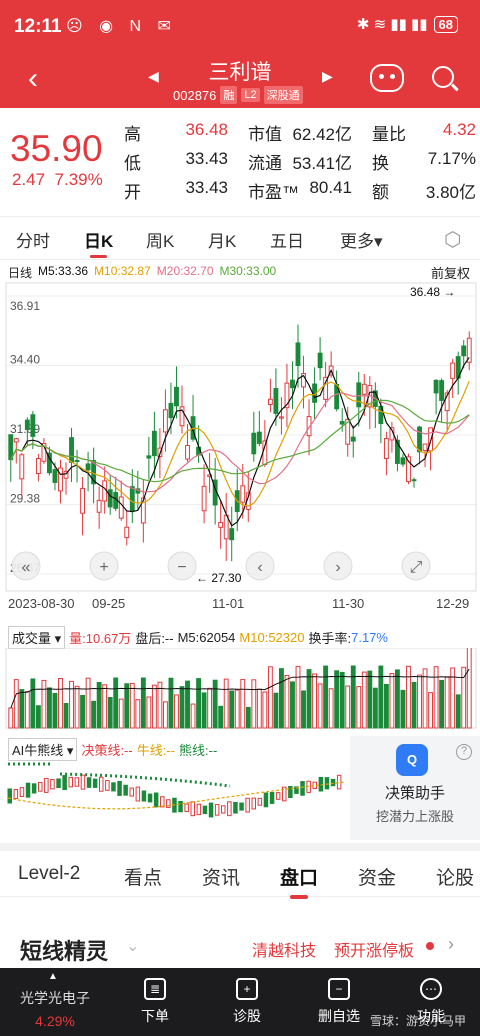  Describe the element at coordinates (228, 603) in the screenshot. I see `x-tick-label: 11-01` at that location.